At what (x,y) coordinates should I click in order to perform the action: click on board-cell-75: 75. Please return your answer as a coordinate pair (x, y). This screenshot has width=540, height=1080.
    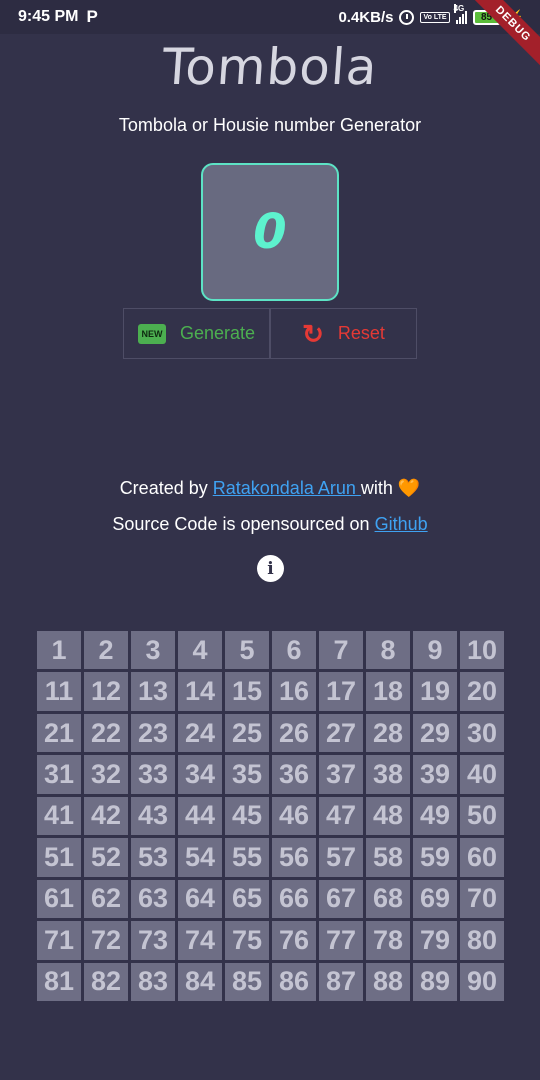
    Looking at the image, I should click on (247, 940).